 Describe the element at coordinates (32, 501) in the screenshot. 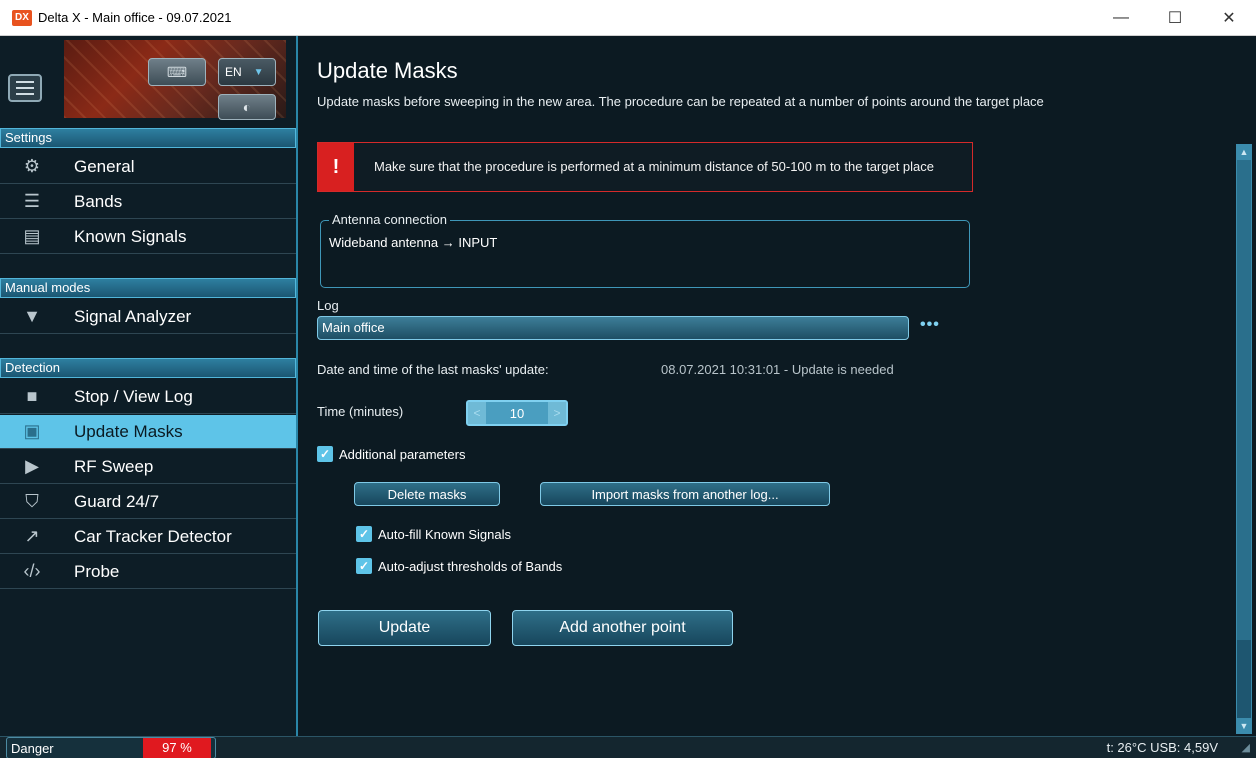

I see `shield-icon: ⛉` at that location.